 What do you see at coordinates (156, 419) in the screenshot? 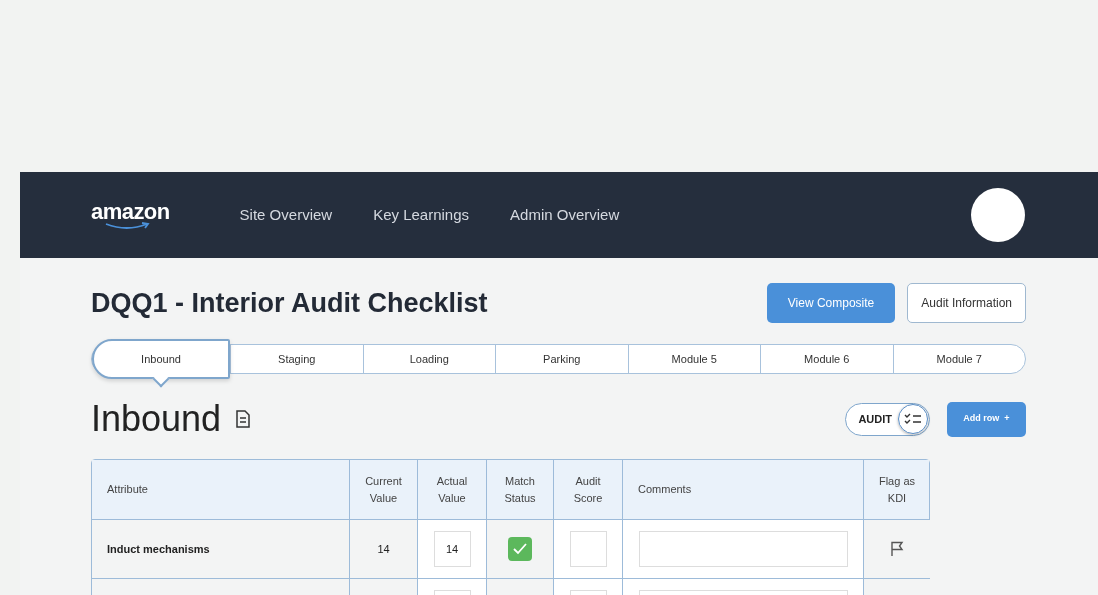
I see `section-heading: Inbound` at bounding box center [156, 419].